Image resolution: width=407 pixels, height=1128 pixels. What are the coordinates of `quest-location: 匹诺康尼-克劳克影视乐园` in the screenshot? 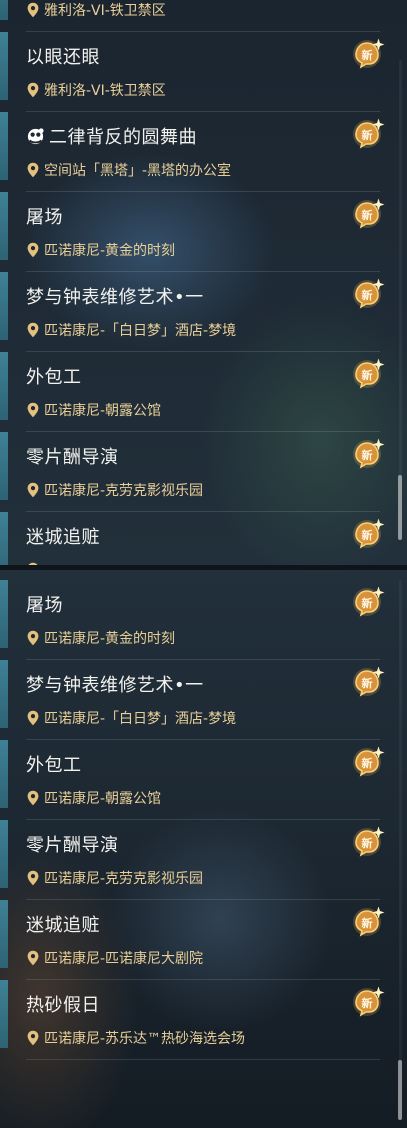 It's located at (114, 490).